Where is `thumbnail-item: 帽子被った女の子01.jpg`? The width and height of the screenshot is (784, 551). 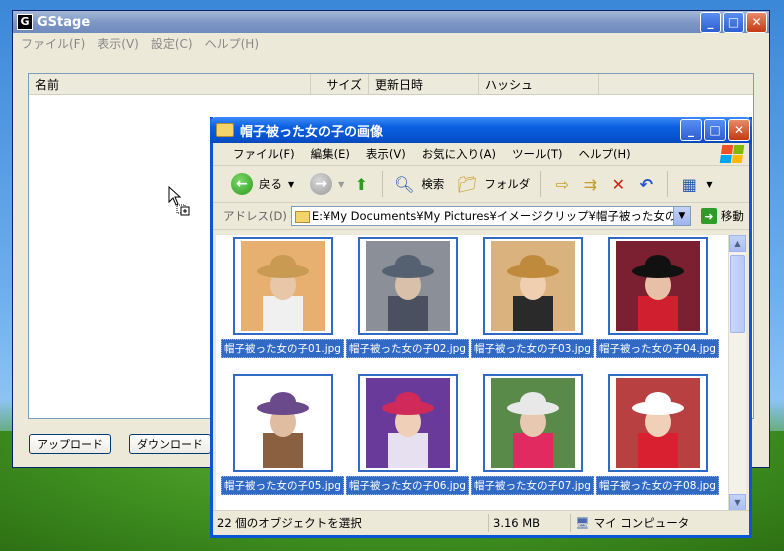 thumbnail-item: 帽子被った女の子01.jpg is located at coordinates (282, 297).